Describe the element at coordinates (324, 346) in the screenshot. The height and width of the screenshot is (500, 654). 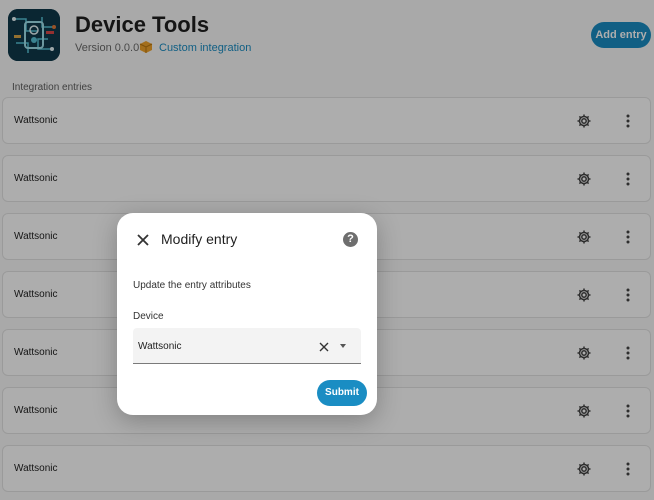
I see `clear-icon` at that location.